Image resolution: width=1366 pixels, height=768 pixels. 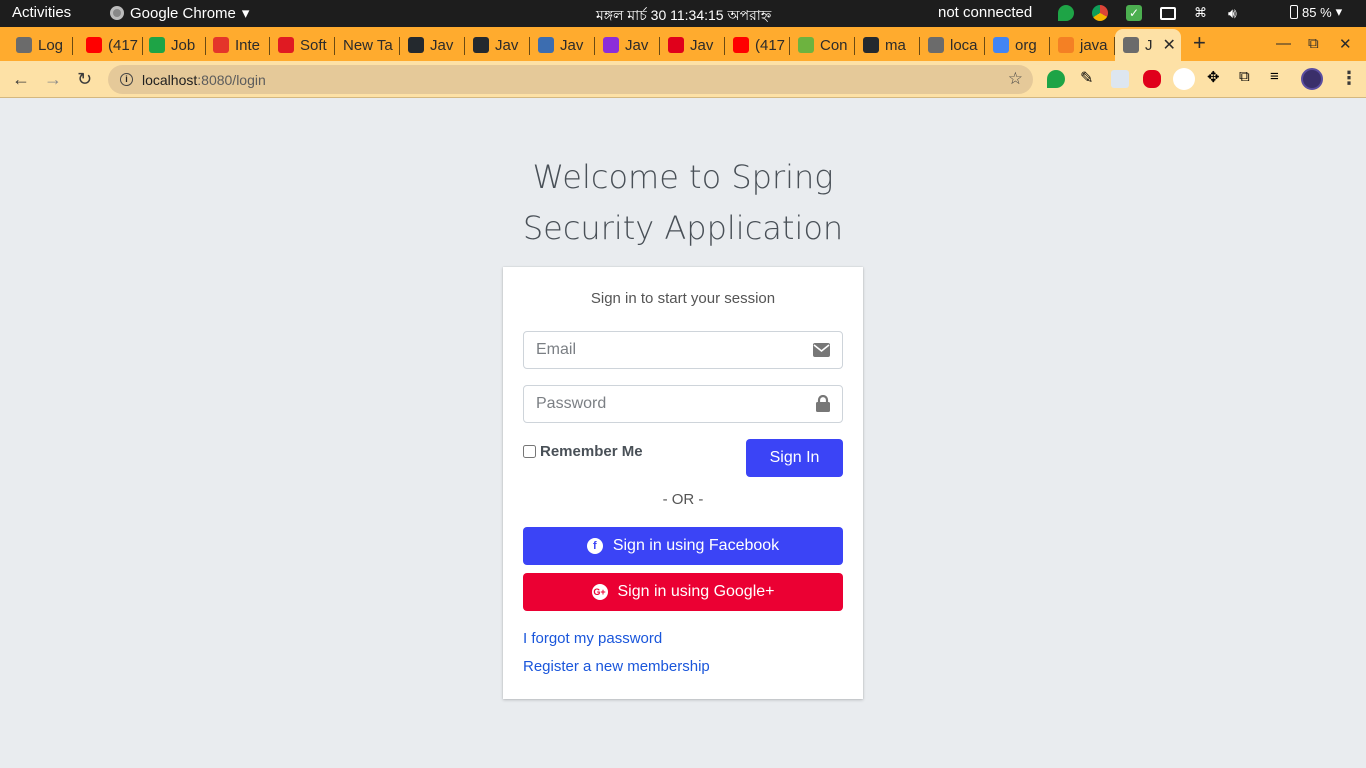 I want to click on register-link: Register a new membership, so click(x=616, y=666).